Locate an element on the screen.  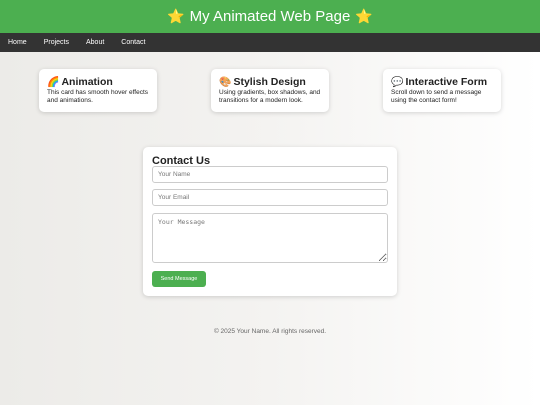
card-title-text: Stylish Design is located at coordinates (269, 82).